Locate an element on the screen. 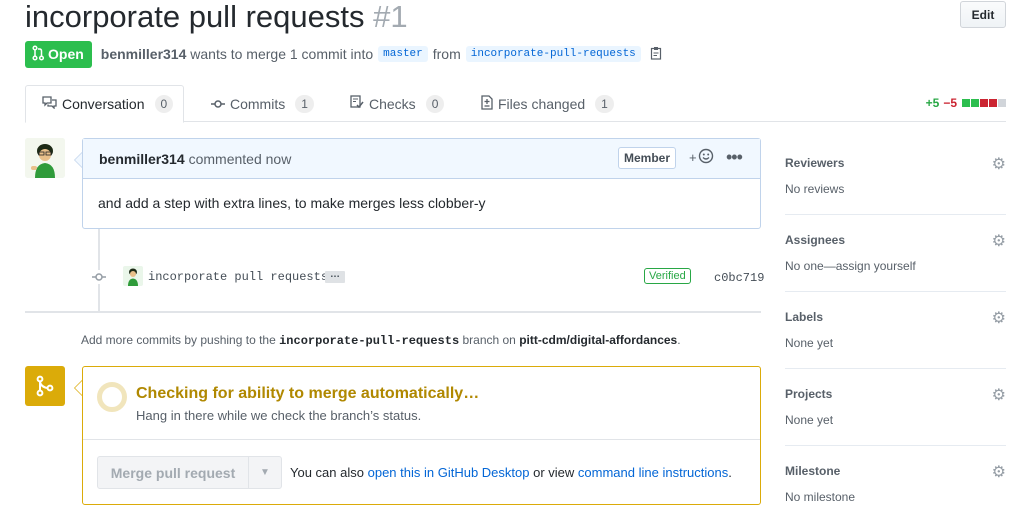 The height and width of the screenshot is (522, 1023). sidebar-labels: Labels ⚙ None yet is located at coordinates (895, 330).